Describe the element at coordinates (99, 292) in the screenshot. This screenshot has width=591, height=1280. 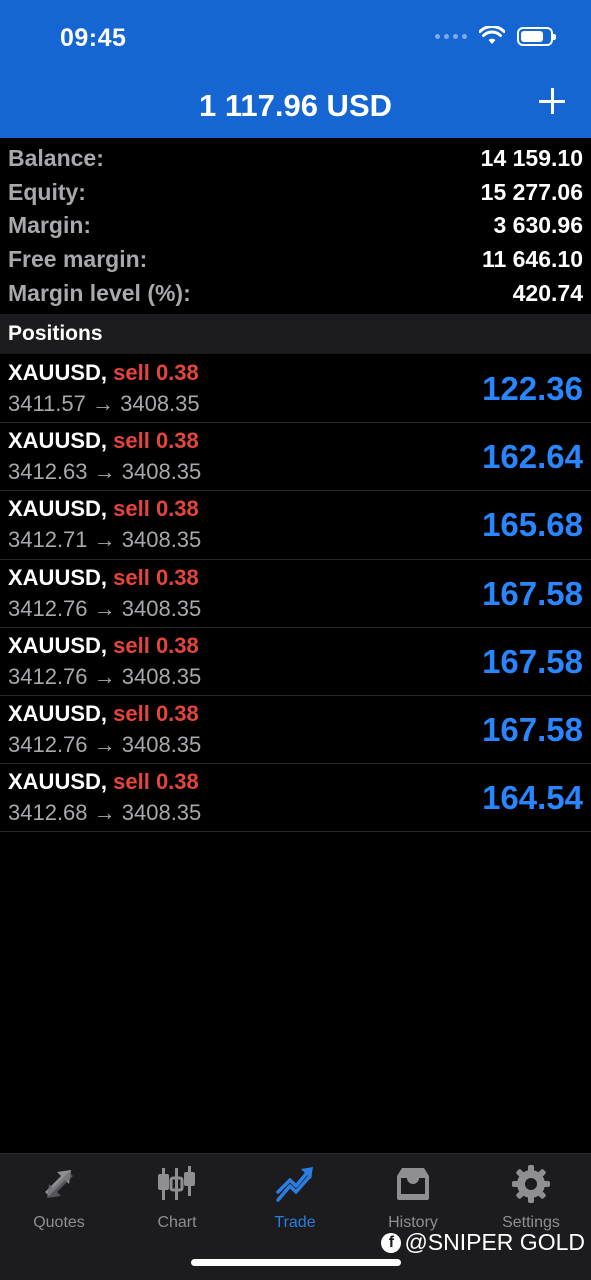
I see `summary-label: Margin level (%):` at that location.